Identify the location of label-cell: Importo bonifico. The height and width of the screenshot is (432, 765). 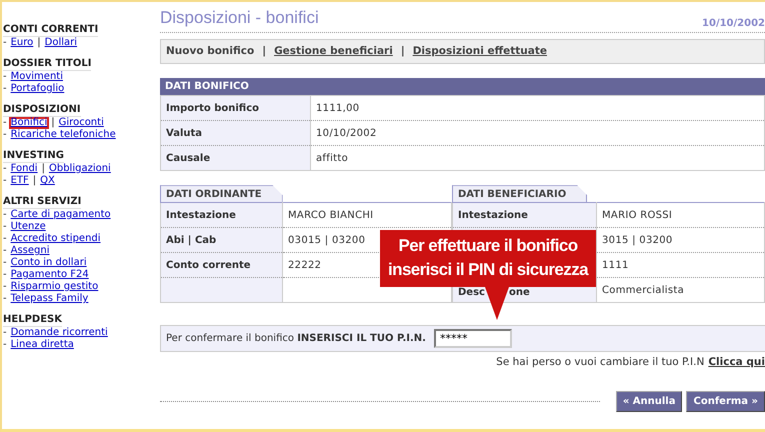
(235, 108).